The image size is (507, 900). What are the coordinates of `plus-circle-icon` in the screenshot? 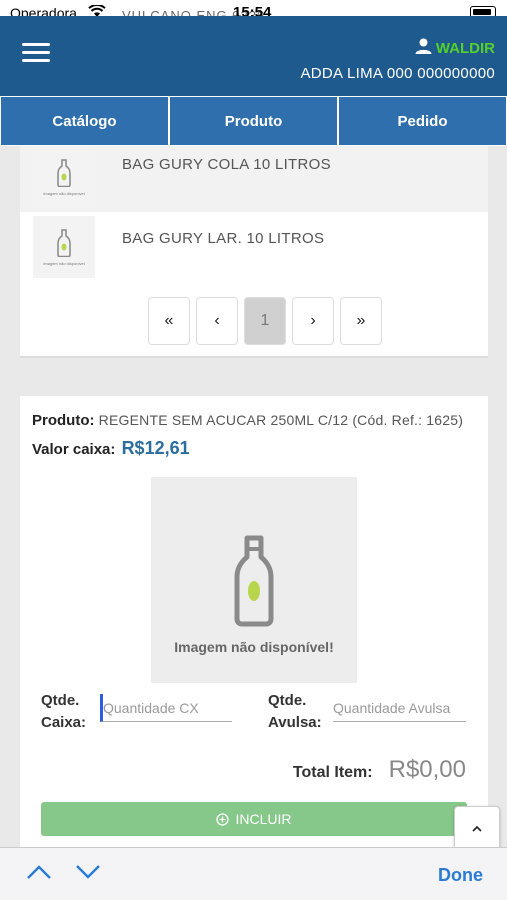 It's located at (223, 819).